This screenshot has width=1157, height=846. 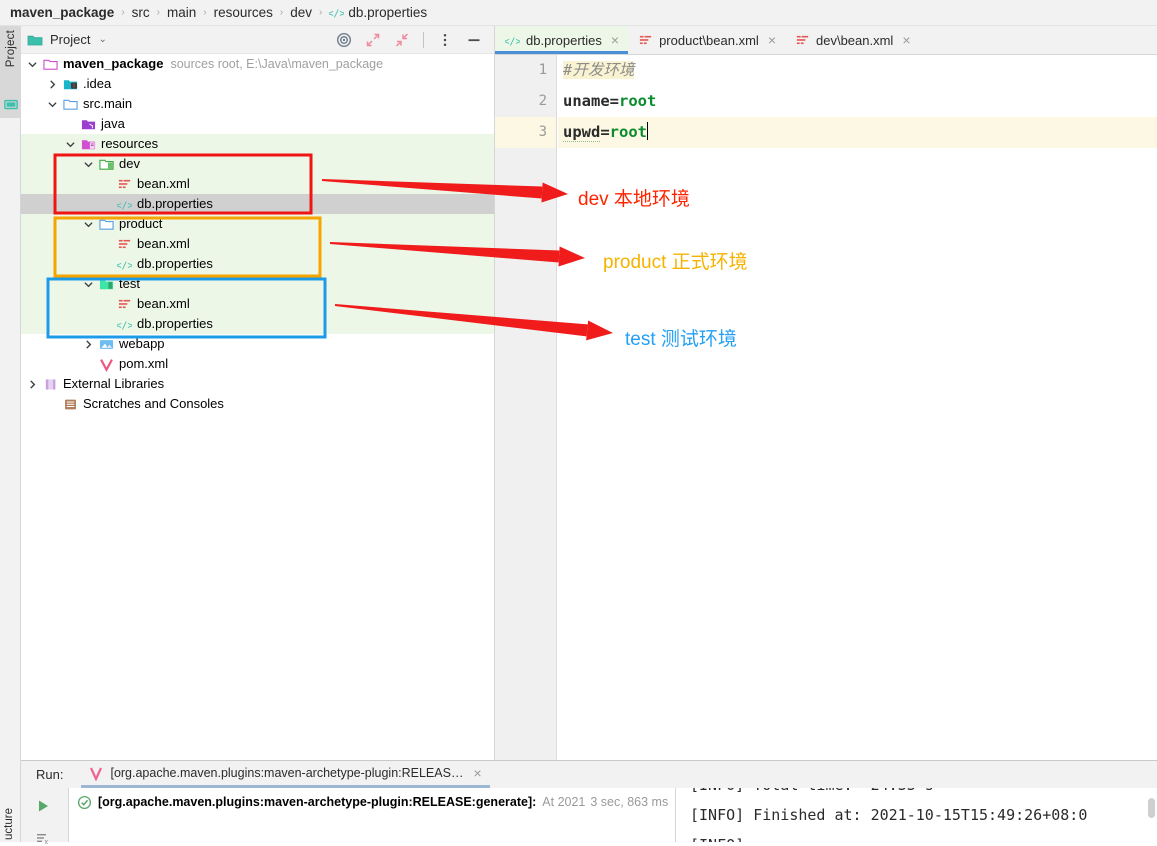 What do you see at coordinates (402, 40) in the screenshot?
I see `collapse-all-icon` at bounding box center [402, 40].